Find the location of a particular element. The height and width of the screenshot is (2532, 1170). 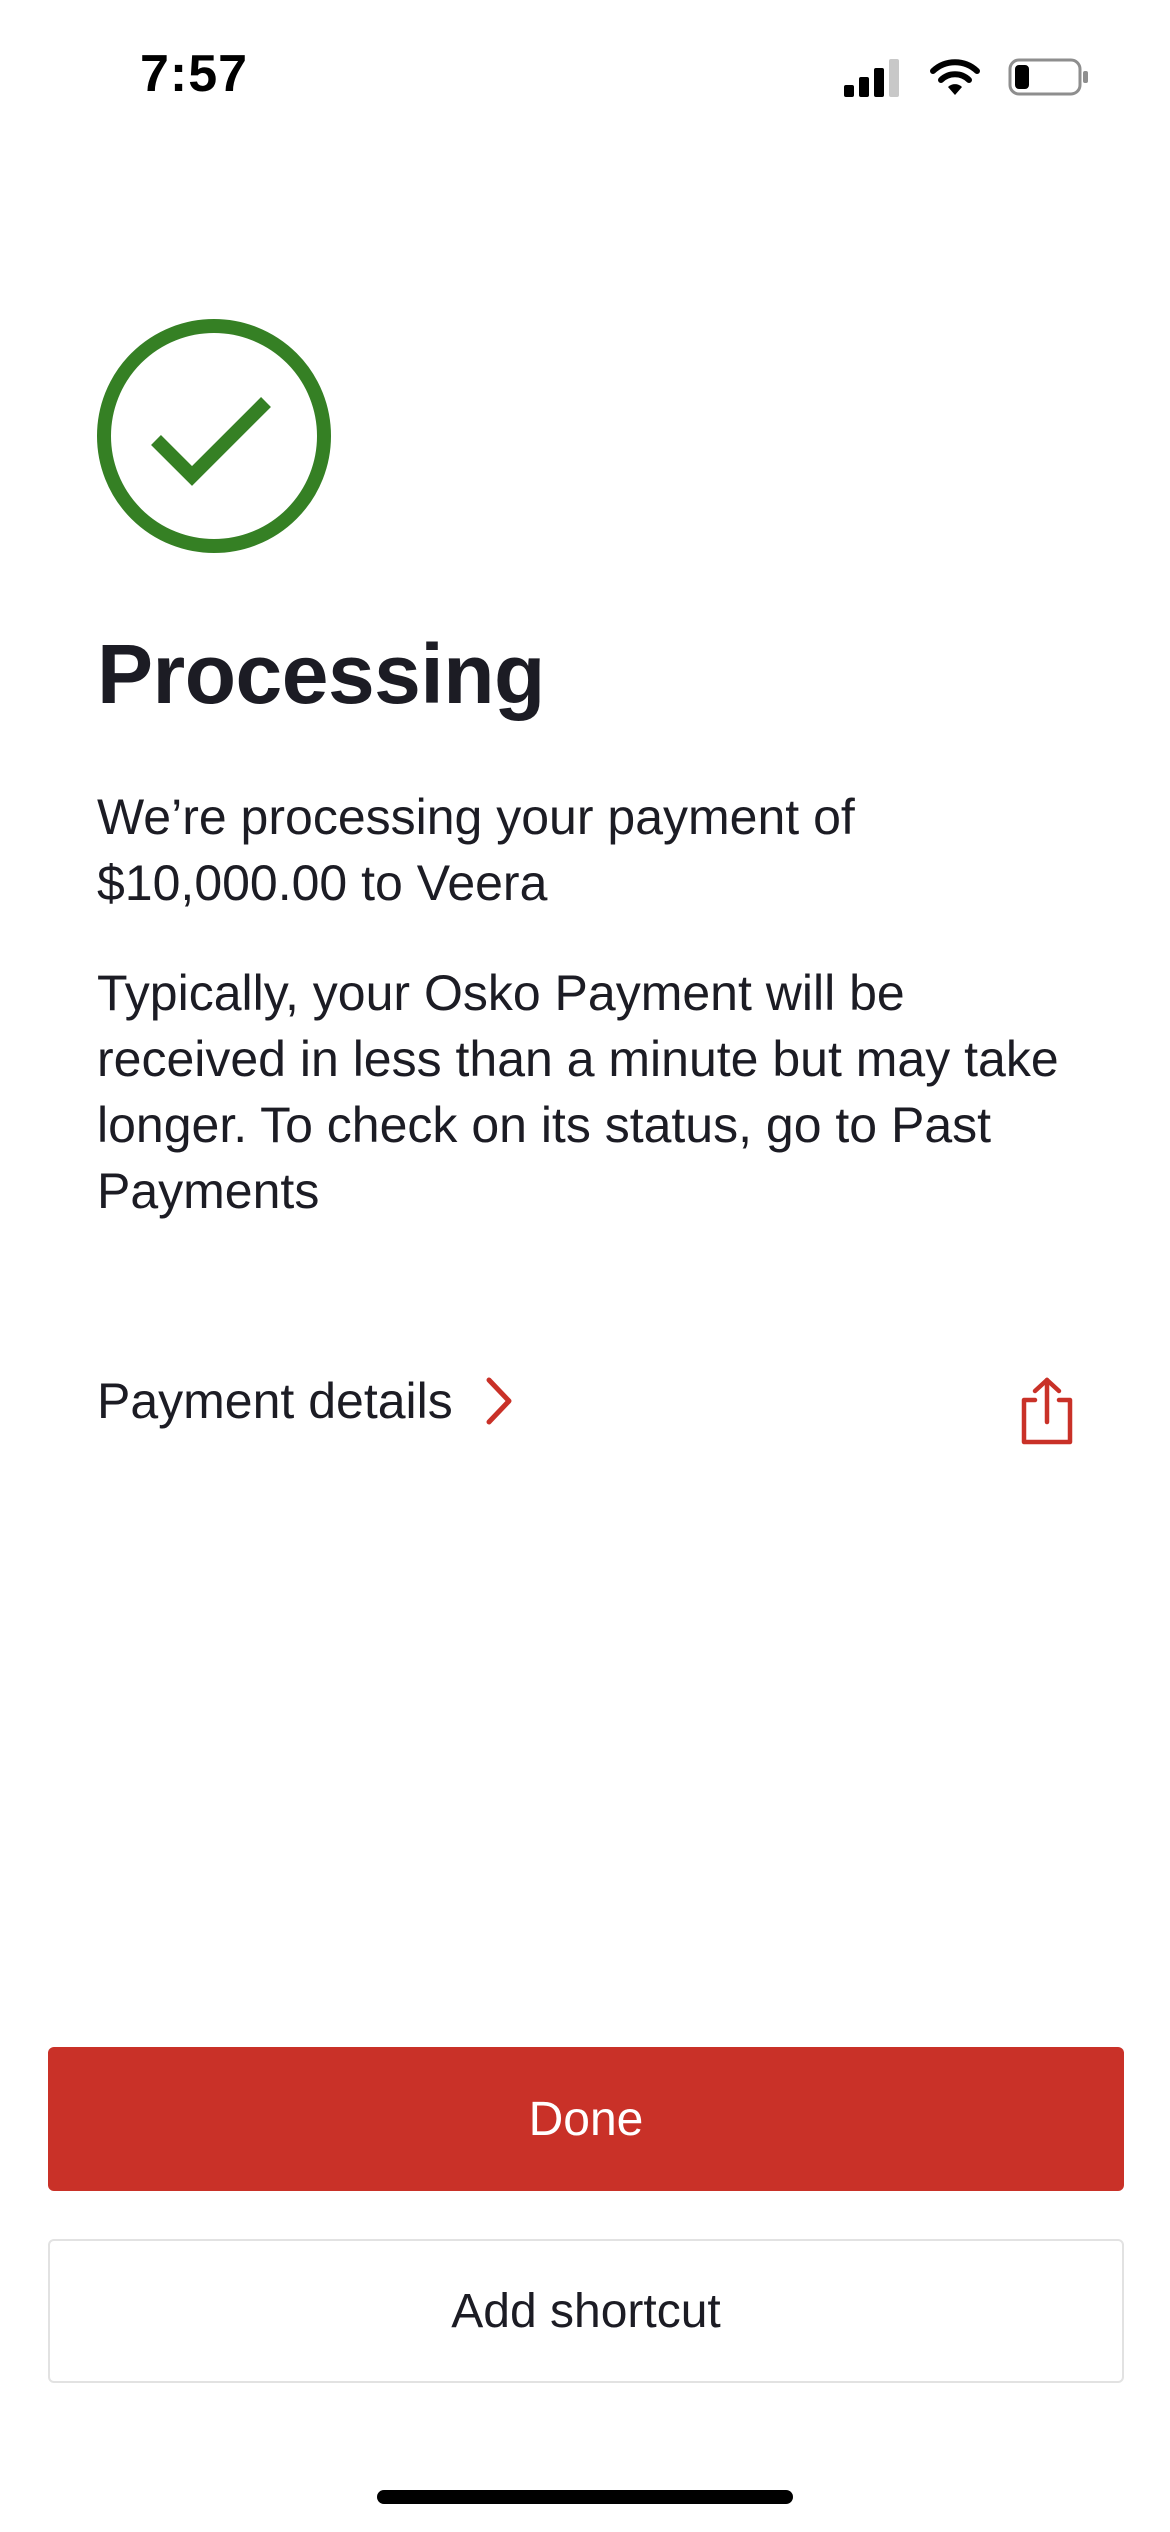

done-button: Done is located at coordinates (586, 2119).